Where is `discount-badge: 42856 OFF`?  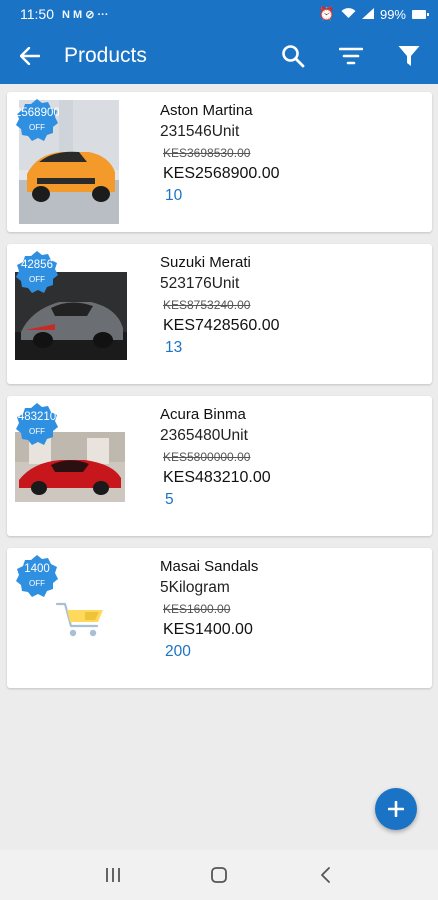
discount-badge: 42856 OFF is located at coordinates (37, 272).